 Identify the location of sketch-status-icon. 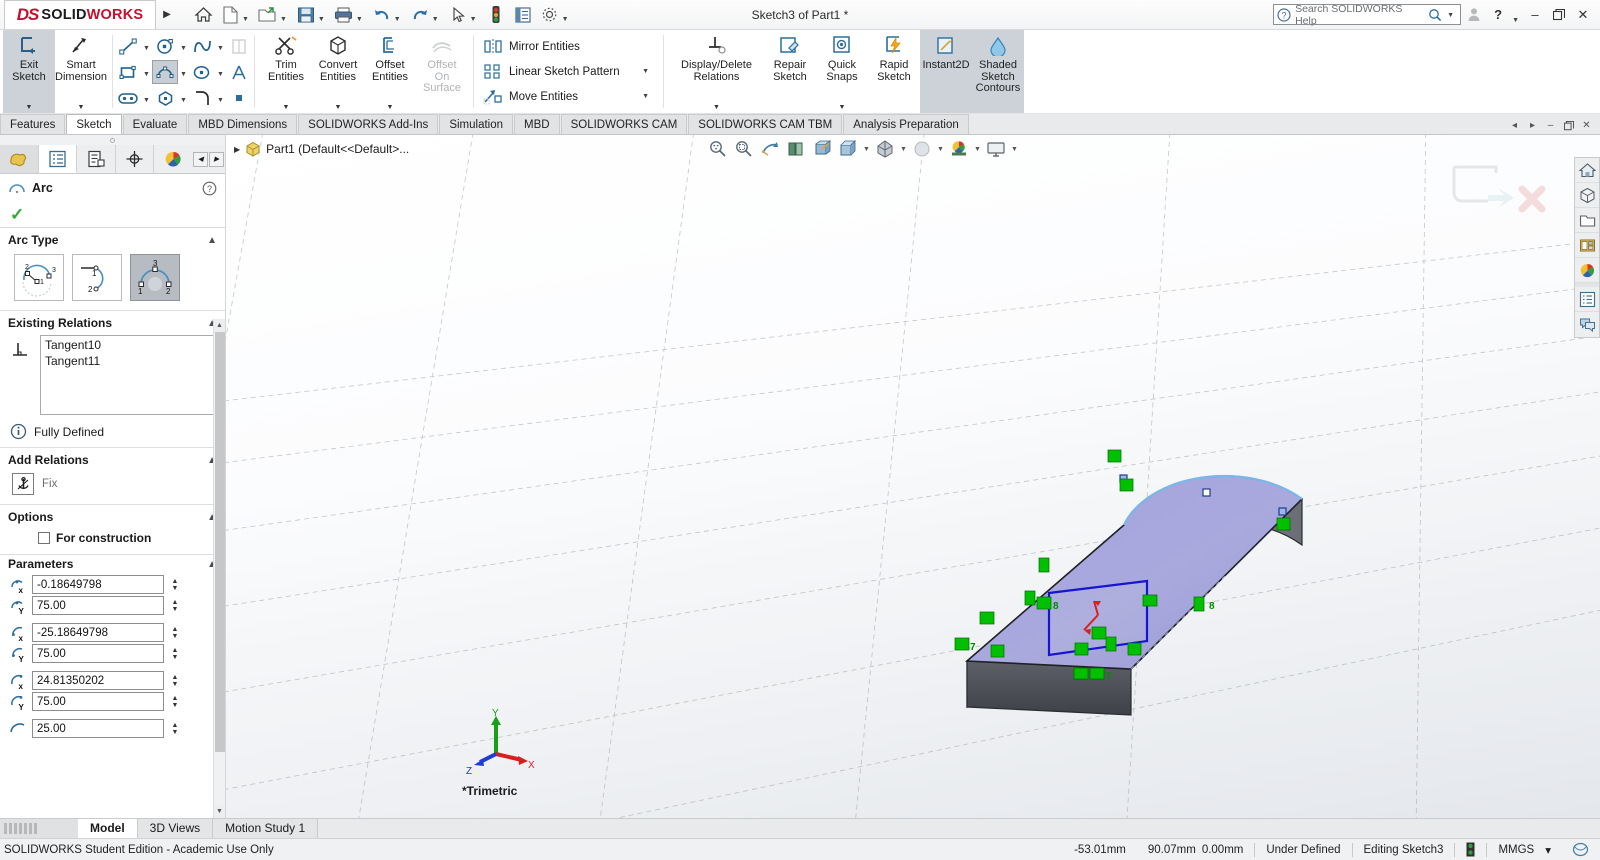
(1470, 849).